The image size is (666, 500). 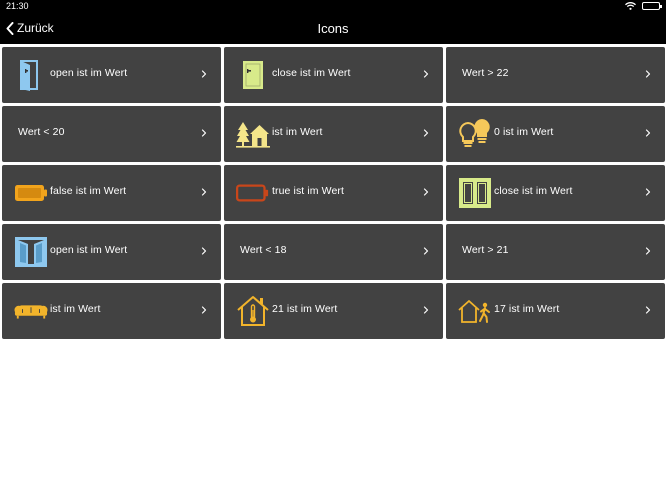 I want to click on tile-9: close ist im Wert, so click(x=555, y=193).